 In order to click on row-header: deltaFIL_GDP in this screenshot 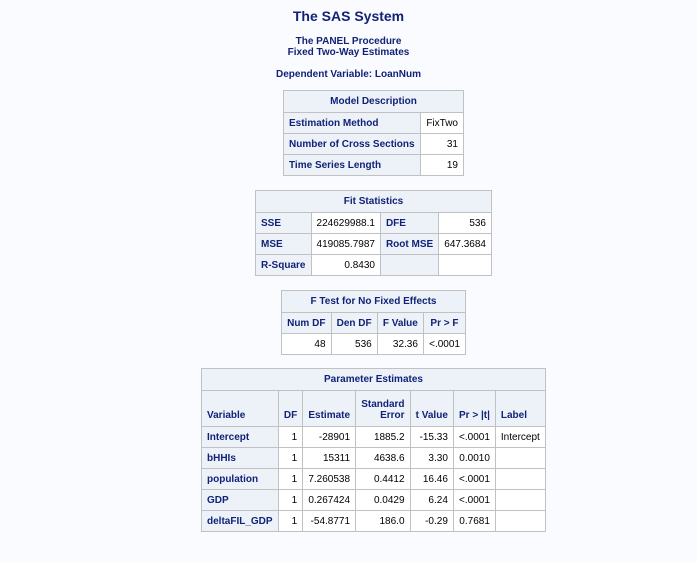, I will do `click(240, 521)`.